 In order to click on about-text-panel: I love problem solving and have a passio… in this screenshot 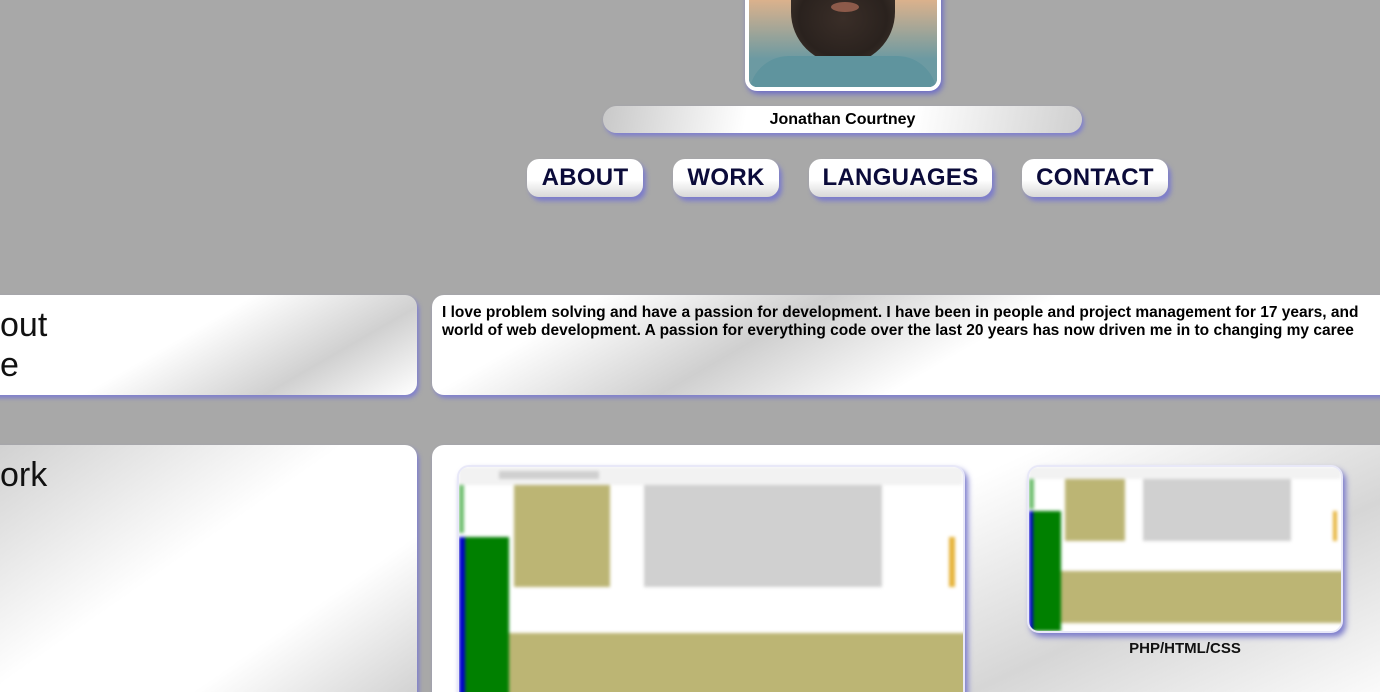, I will do `click(906, 345)`.